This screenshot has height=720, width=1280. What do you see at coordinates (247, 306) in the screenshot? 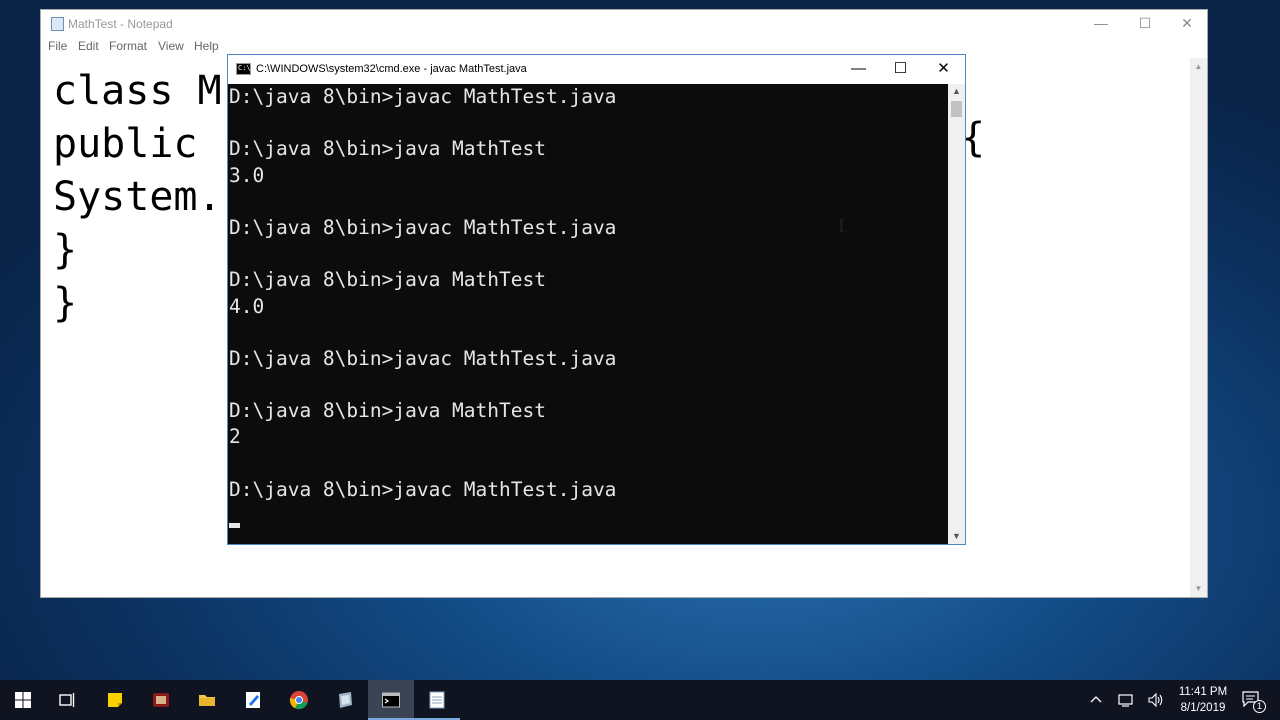
I see `console-line: 4.0` at bounding box center [247, 306].